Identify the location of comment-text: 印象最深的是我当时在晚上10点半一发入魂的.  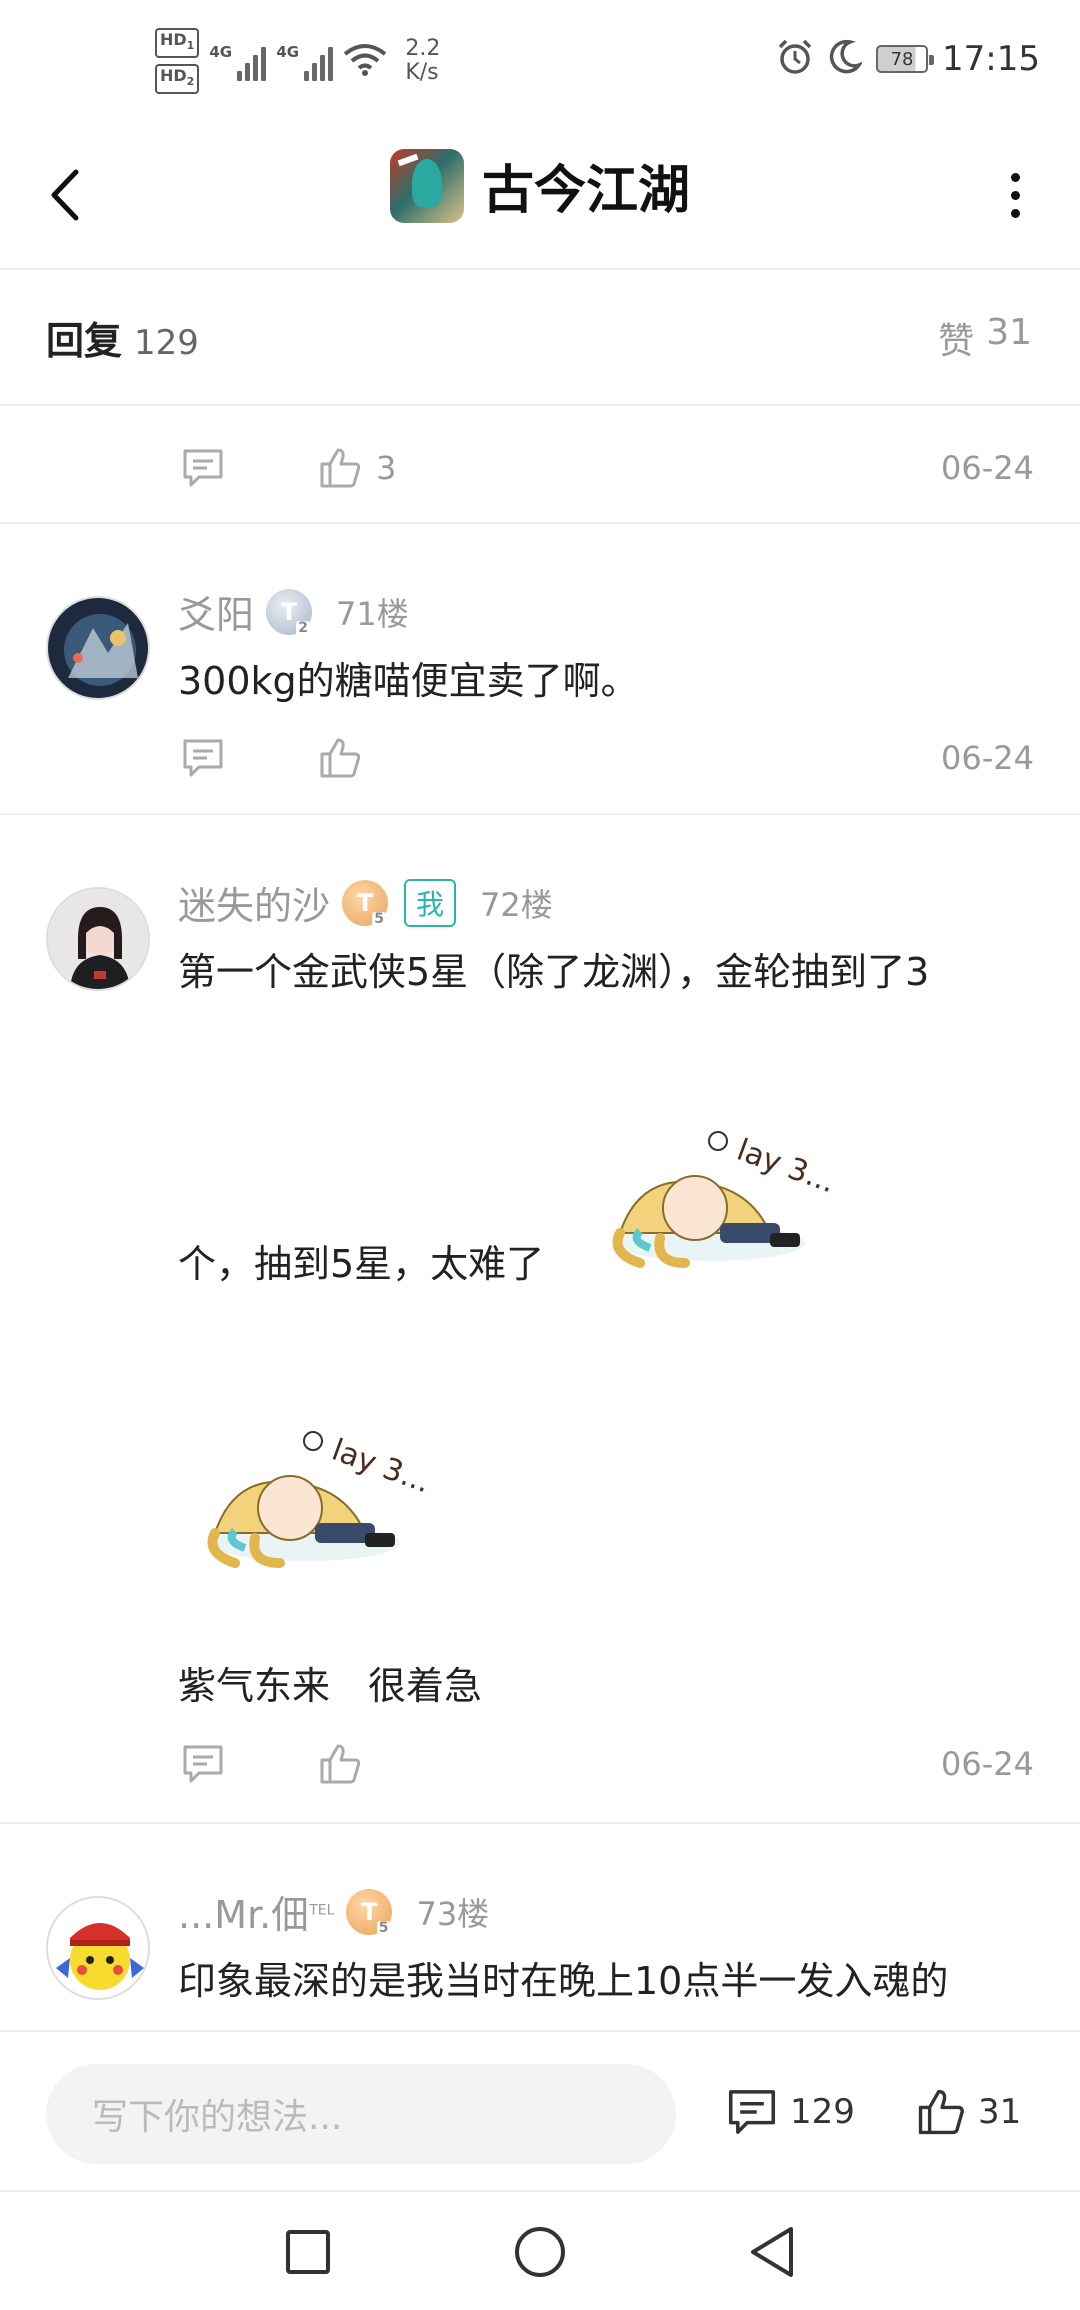
(563, 1981).